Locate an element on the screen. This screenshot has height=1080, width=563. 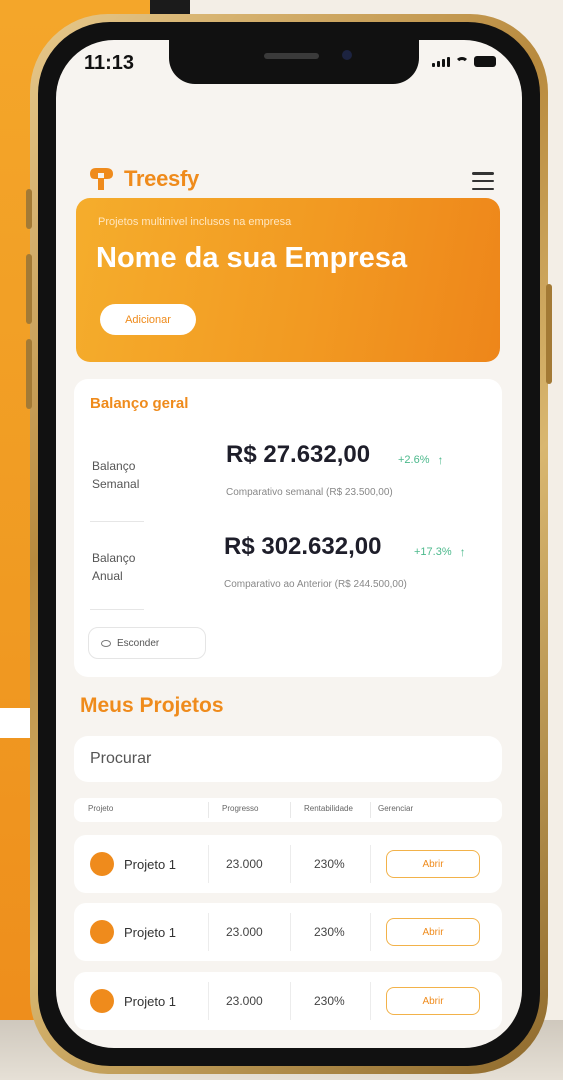
front-camera is located at coordinates (347, 55).